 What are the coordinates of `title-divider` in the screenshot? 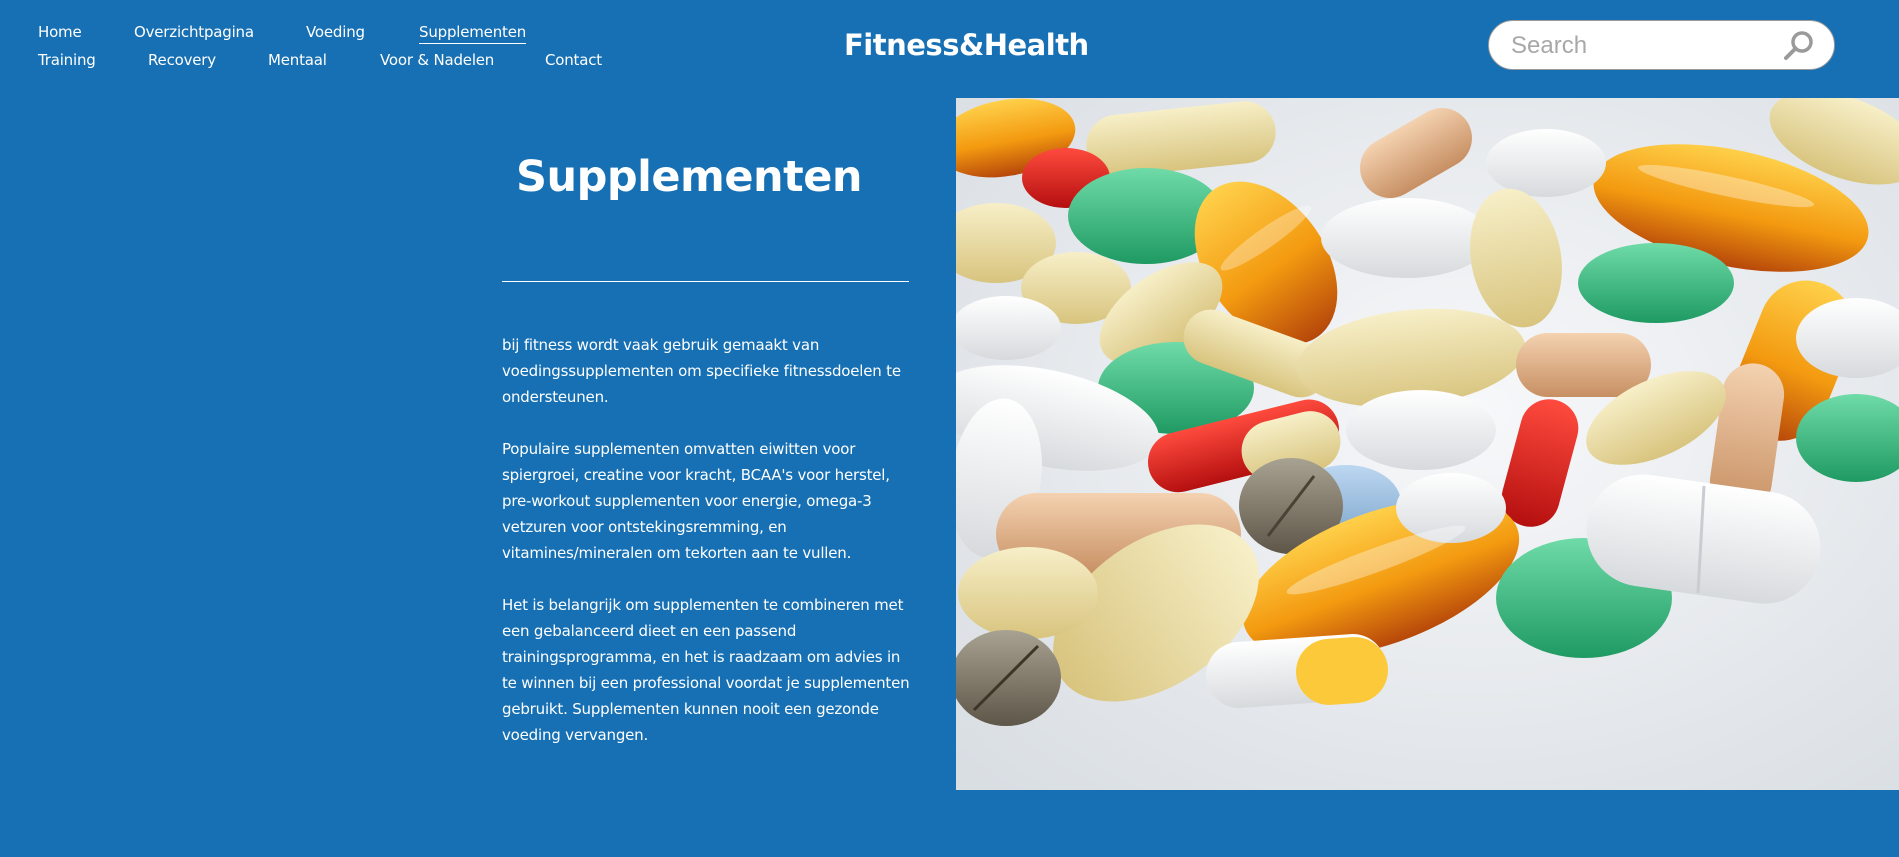 It's located at (705, 281).